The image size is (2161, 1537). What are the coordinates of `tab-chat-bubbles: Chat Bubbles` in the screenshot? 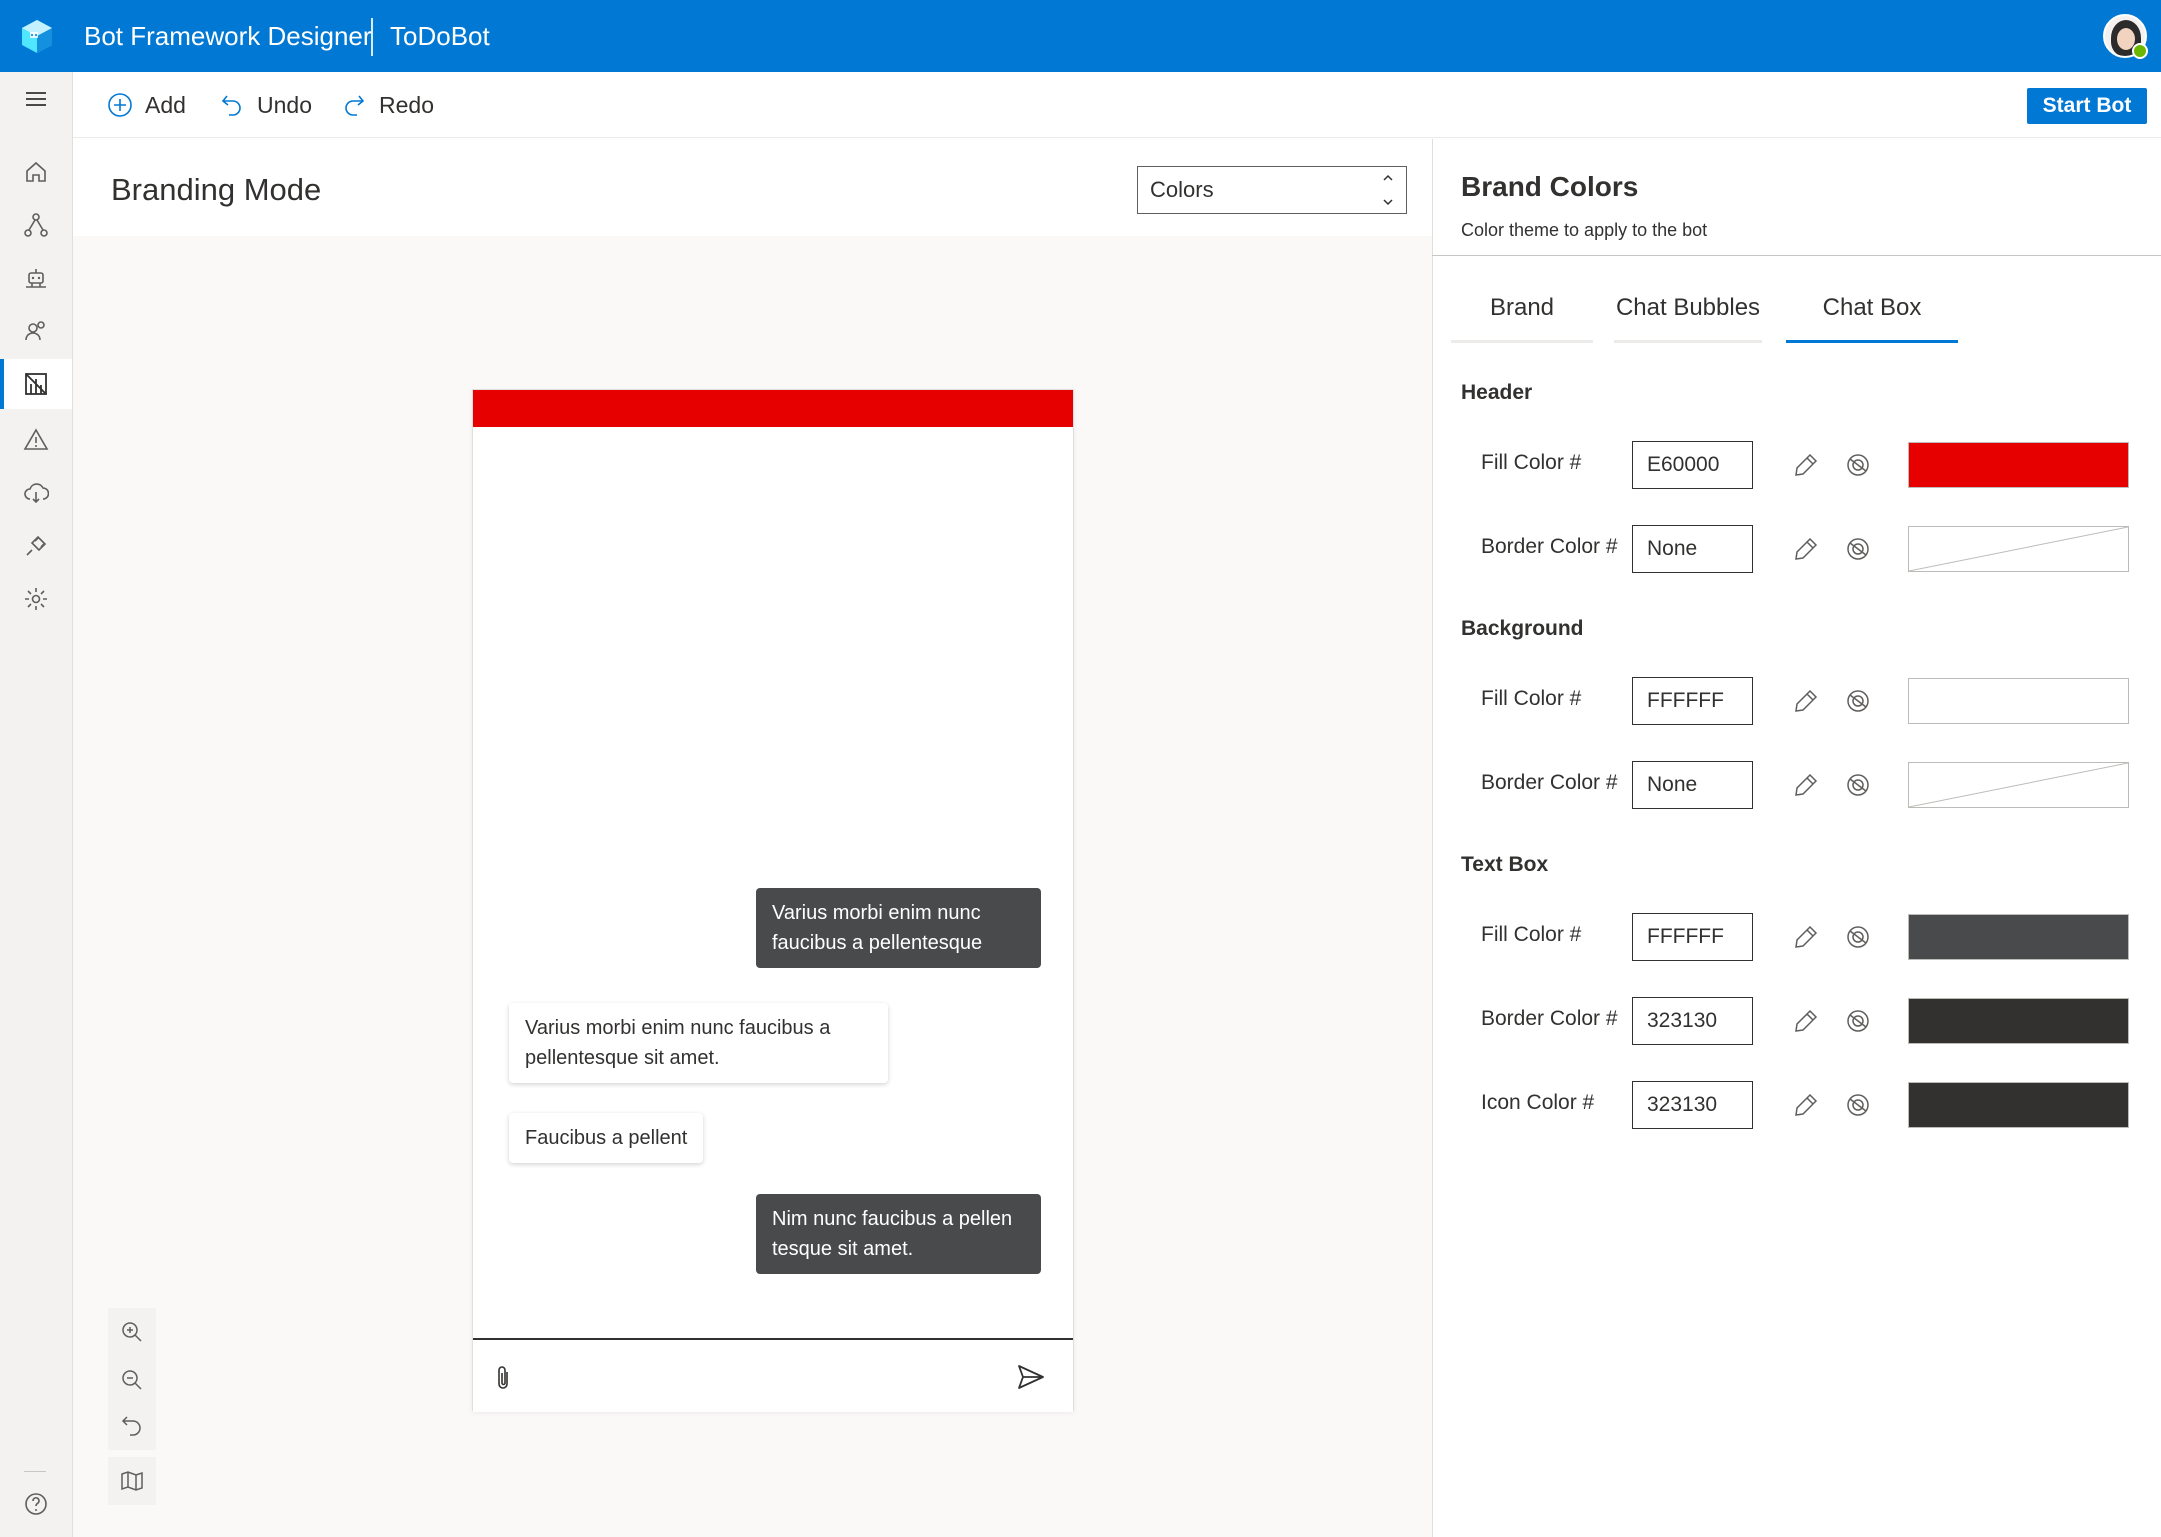 It's located at (1688, 316).